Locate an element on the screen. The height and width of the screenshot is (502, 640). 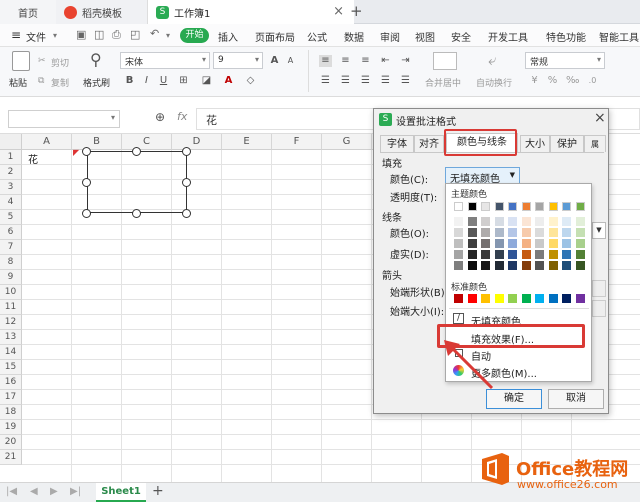
row-header-13: 13 is located at coordinates (11, 337).